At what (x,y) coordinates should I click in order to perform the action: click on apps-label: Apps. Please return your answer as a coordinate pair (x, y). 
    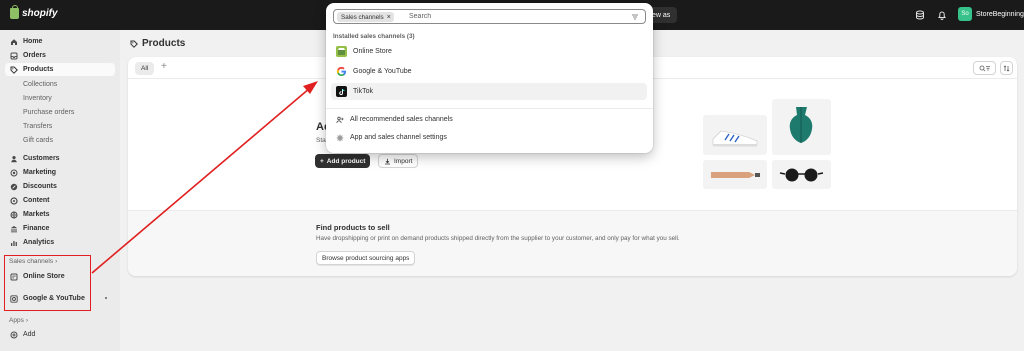
    Looking at the image, I should click on (16, 320).